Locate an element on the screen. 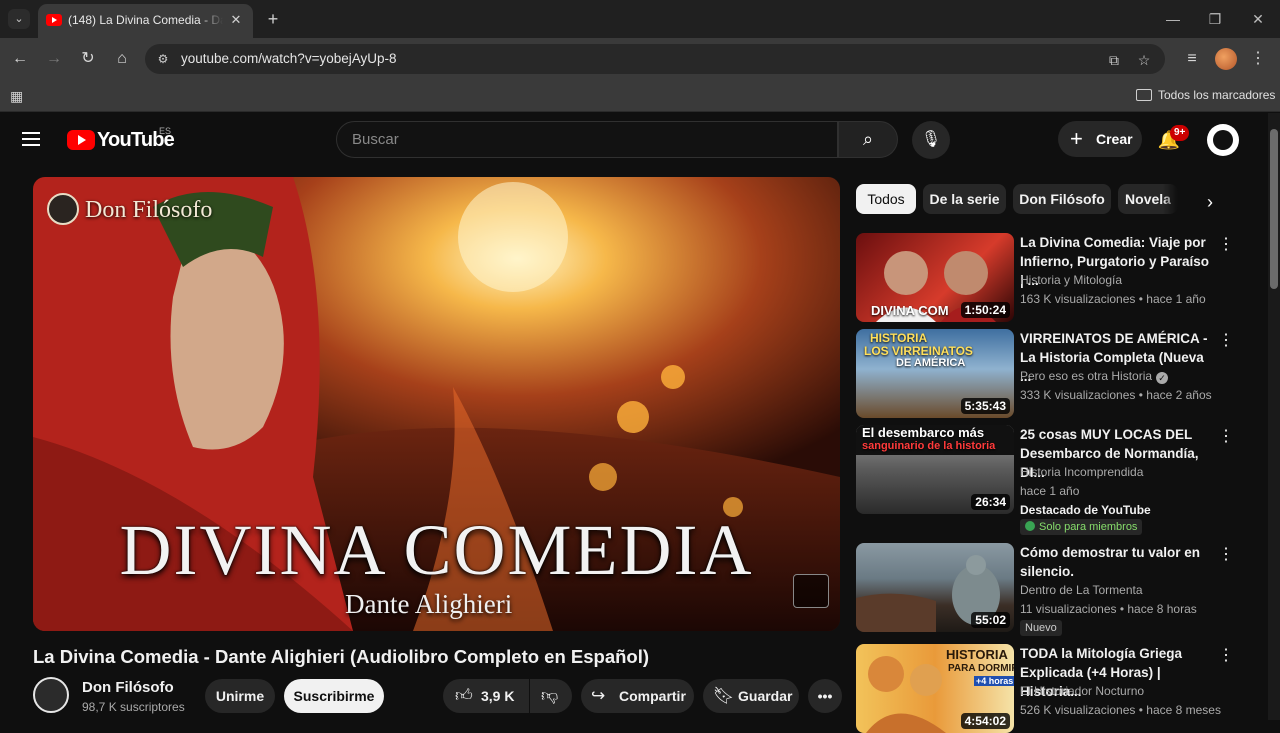 Image resolution: width=1280 pixels, height=733 pixels. forward-icon: → is located at coordinates (54, 59).